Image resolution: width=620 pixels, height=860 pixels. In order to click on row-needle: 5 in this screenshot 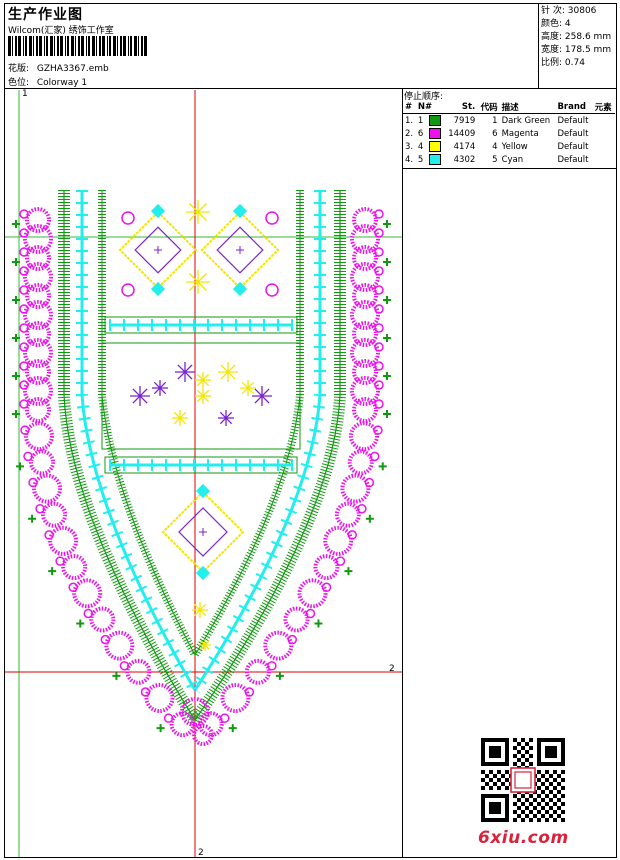, I will do `click(430, 159)`.